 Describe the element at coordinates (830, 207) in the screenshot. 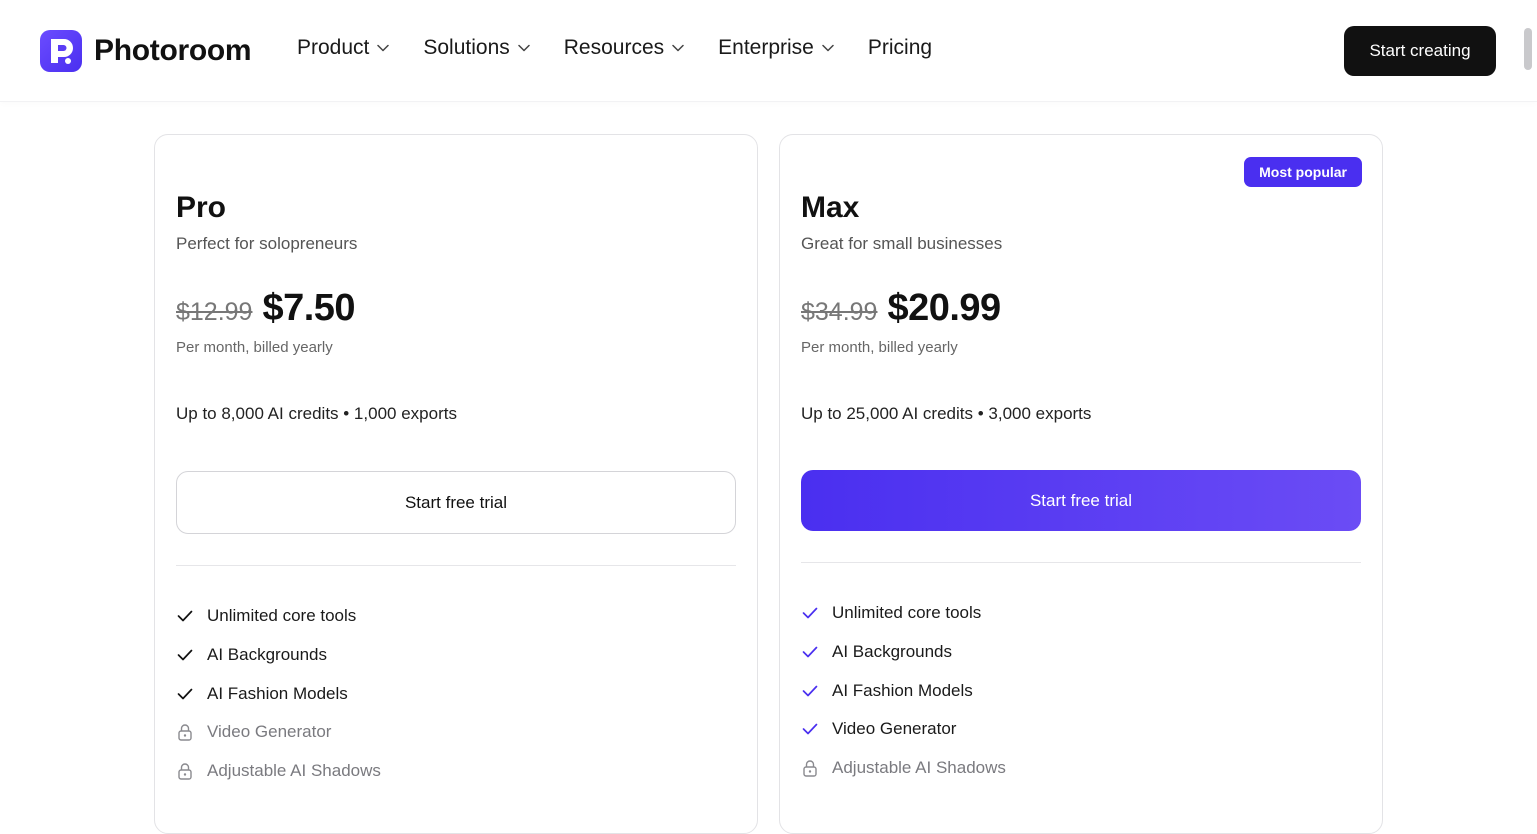

I see `plan-name: Max` at that location.